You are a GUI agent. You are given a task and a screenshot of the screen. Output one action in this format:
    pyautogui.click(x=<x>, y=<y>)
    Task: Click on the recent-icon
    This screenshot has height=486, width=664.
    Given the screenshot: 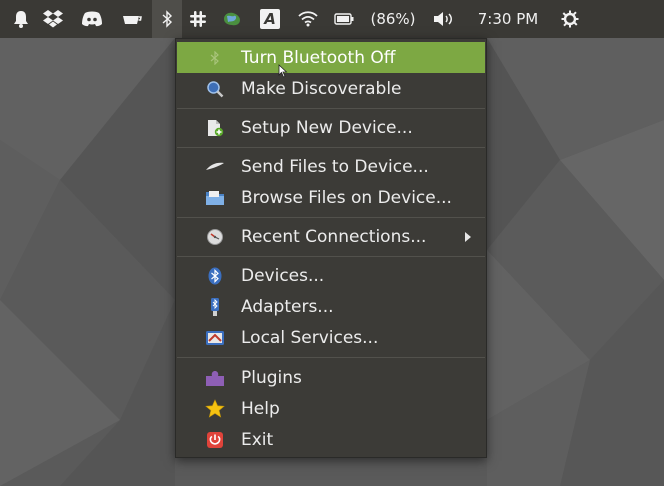 What is the action you would take?
    pyautogui.click(x=215, y=237)
    